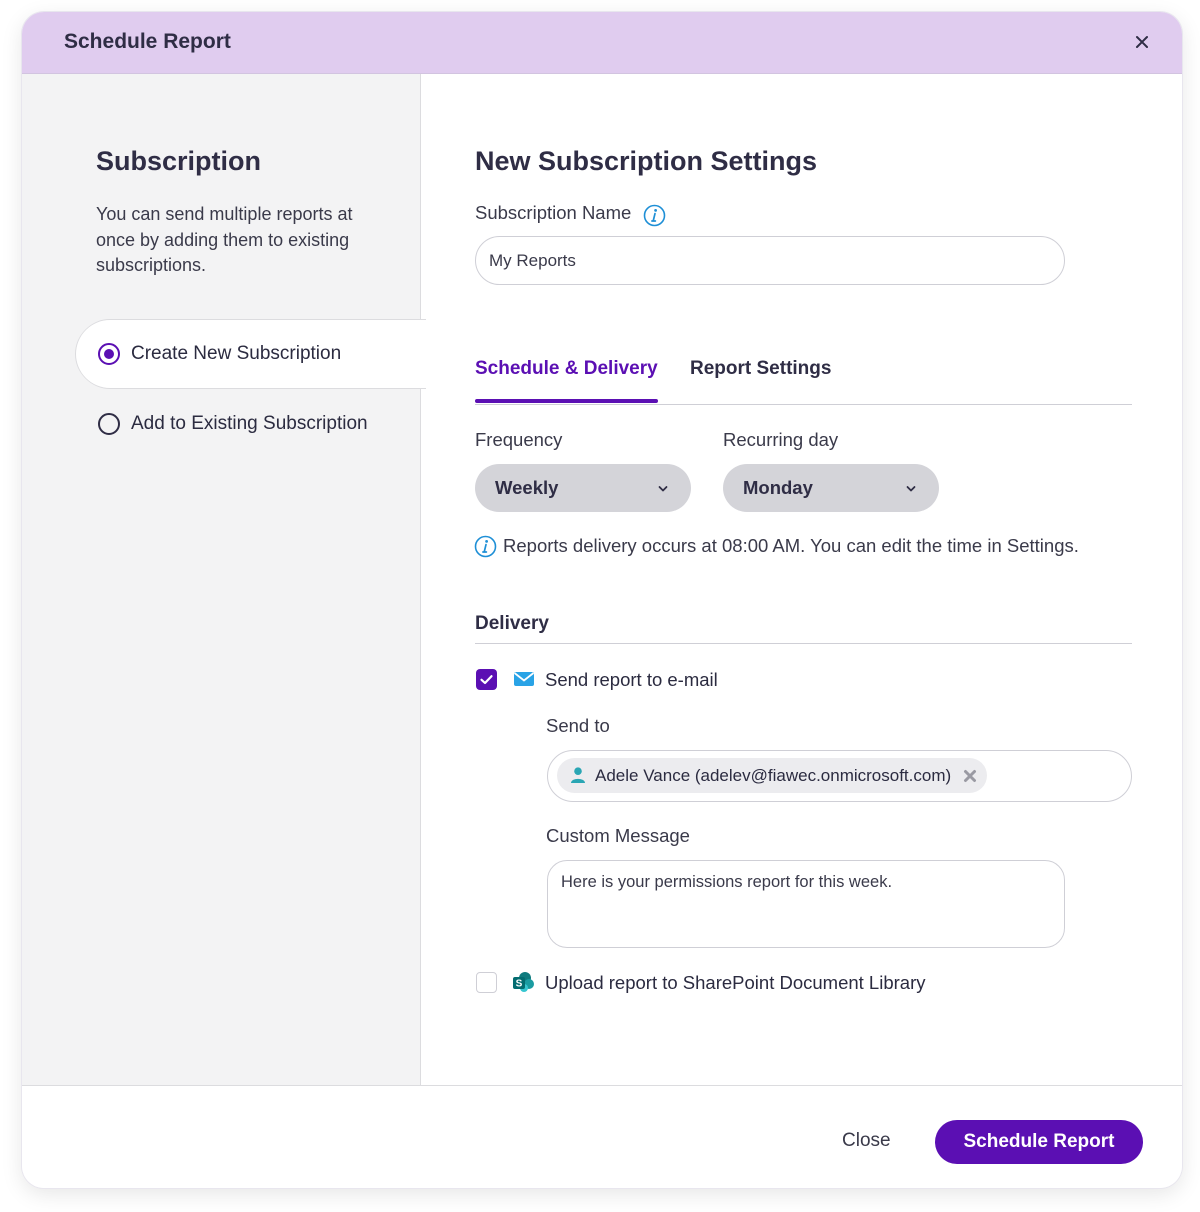 The width and height of the screenshot is (1200, 1212). I want to click on tab-report-settings: Report Settings, so click(760, 369).